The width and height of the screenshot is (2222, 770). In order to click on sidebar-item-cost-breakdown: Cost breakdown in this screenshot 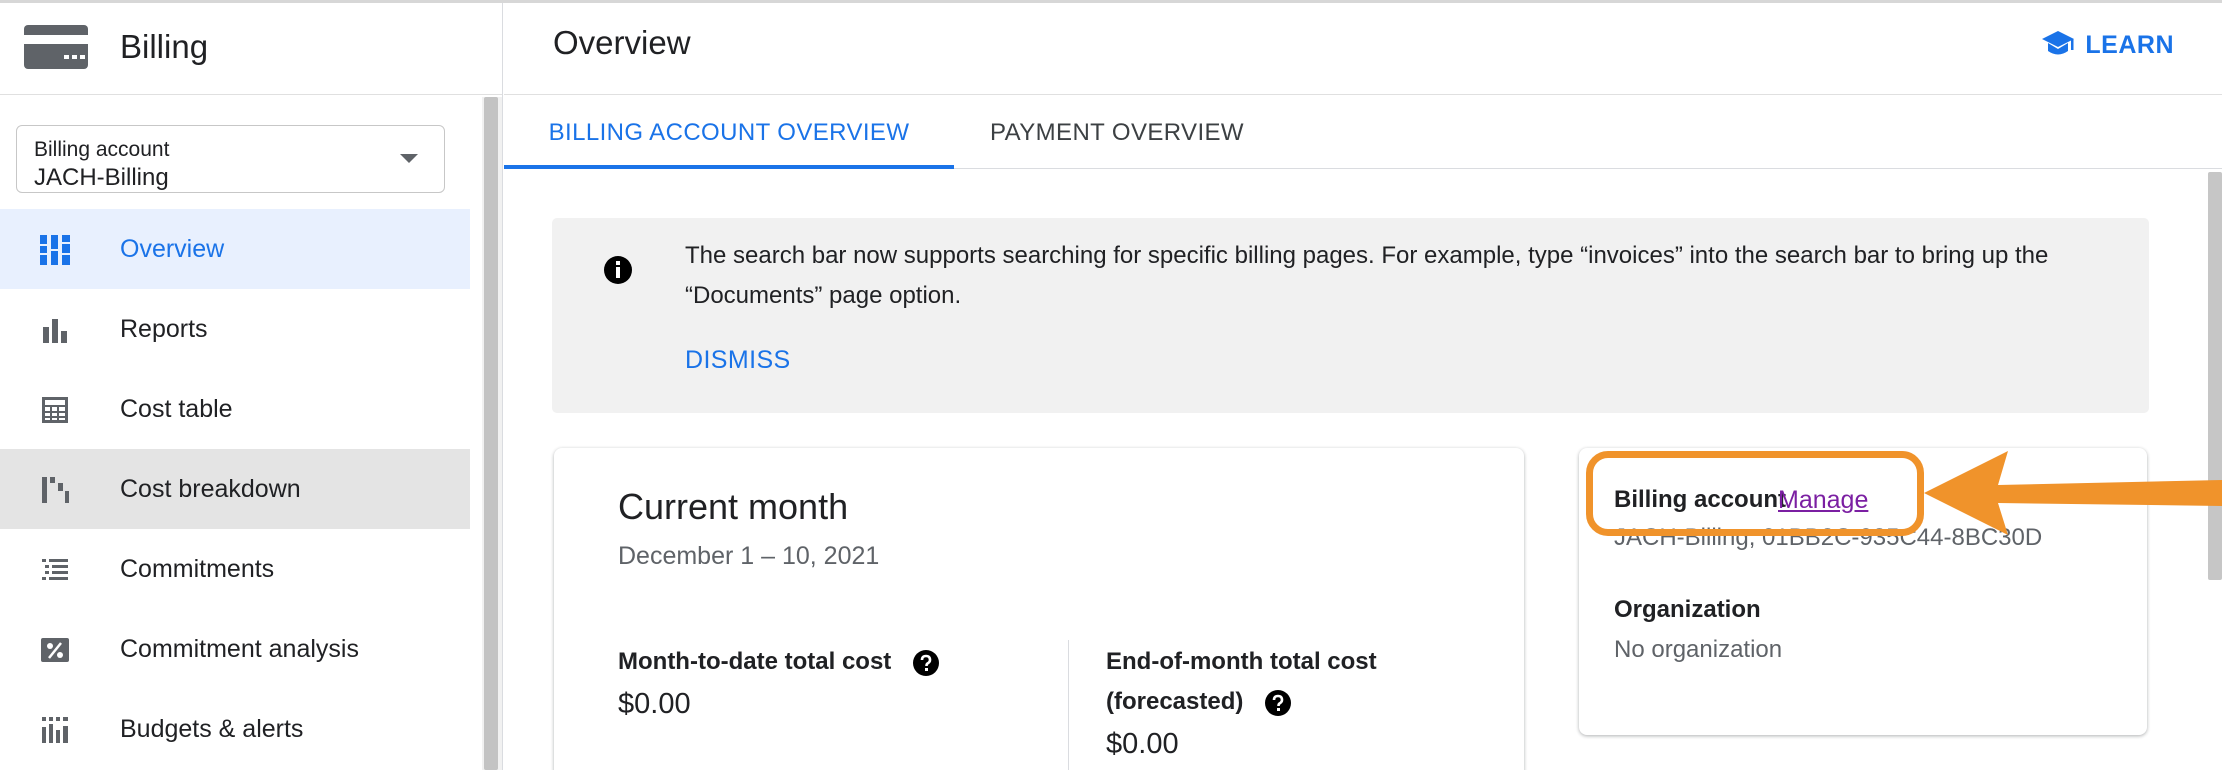, I will do `click(235, 489)`.